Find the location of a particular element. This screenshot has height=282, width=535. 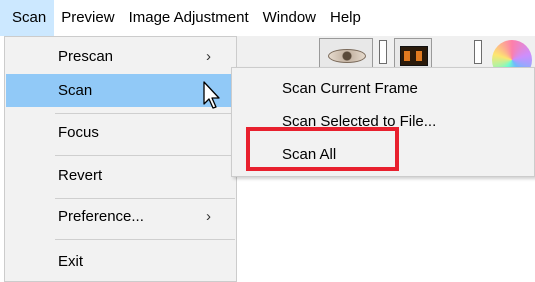

menu-image-adjustment: Image Adjustment is located at coordinates (189, 18).